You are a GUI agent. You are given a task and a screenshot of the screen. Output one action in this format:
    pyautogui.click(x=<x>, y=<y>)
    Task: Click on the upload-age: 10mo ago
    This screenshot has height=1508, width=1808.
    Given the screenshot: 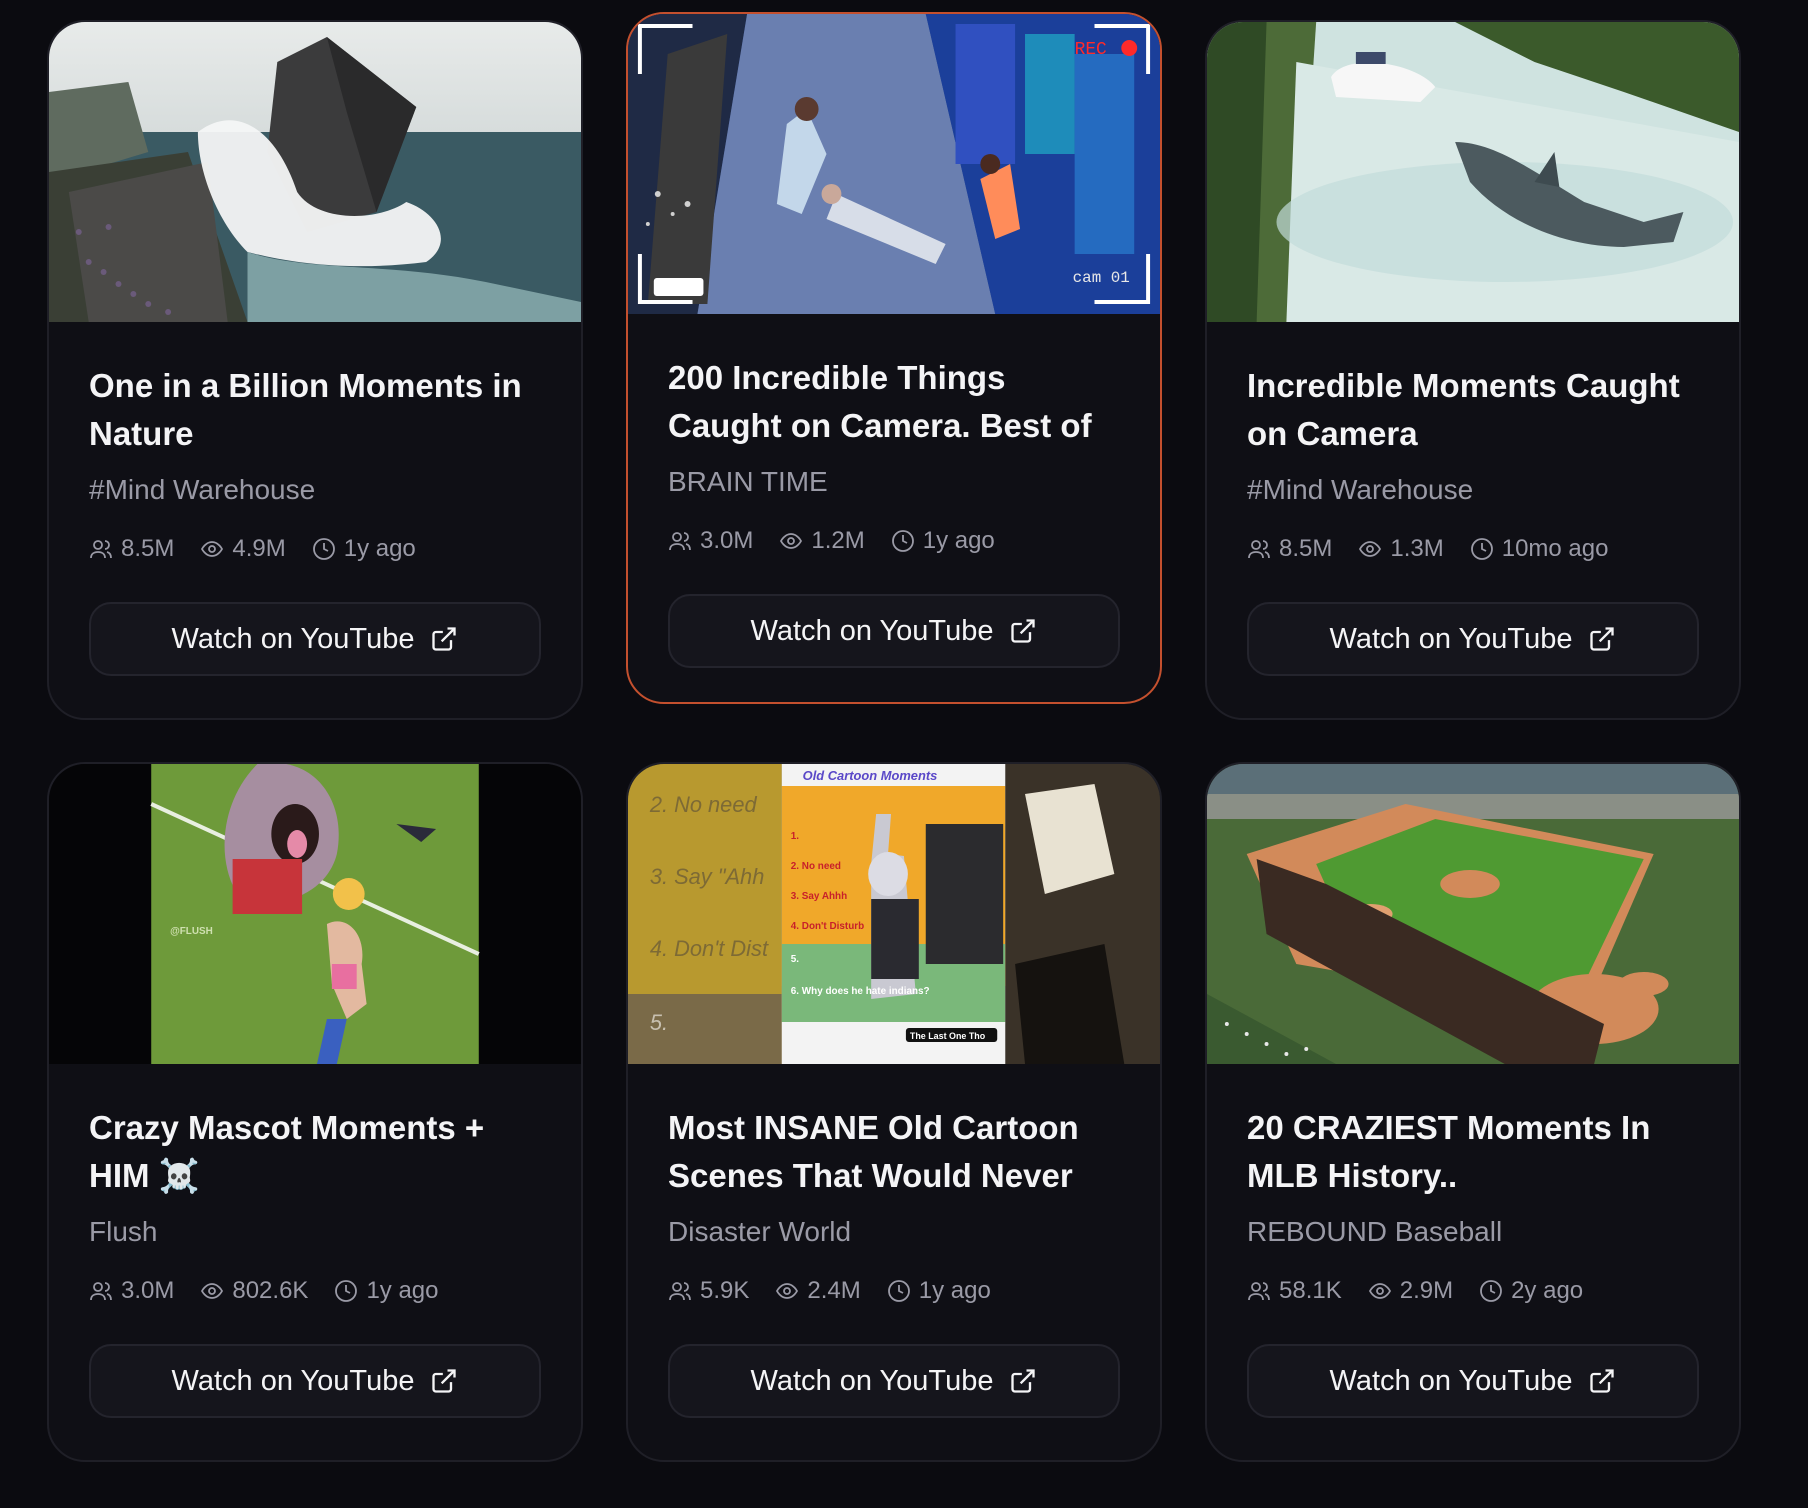 What is the action you would take?
    pyautogui.click(x=1539, y=549)
    